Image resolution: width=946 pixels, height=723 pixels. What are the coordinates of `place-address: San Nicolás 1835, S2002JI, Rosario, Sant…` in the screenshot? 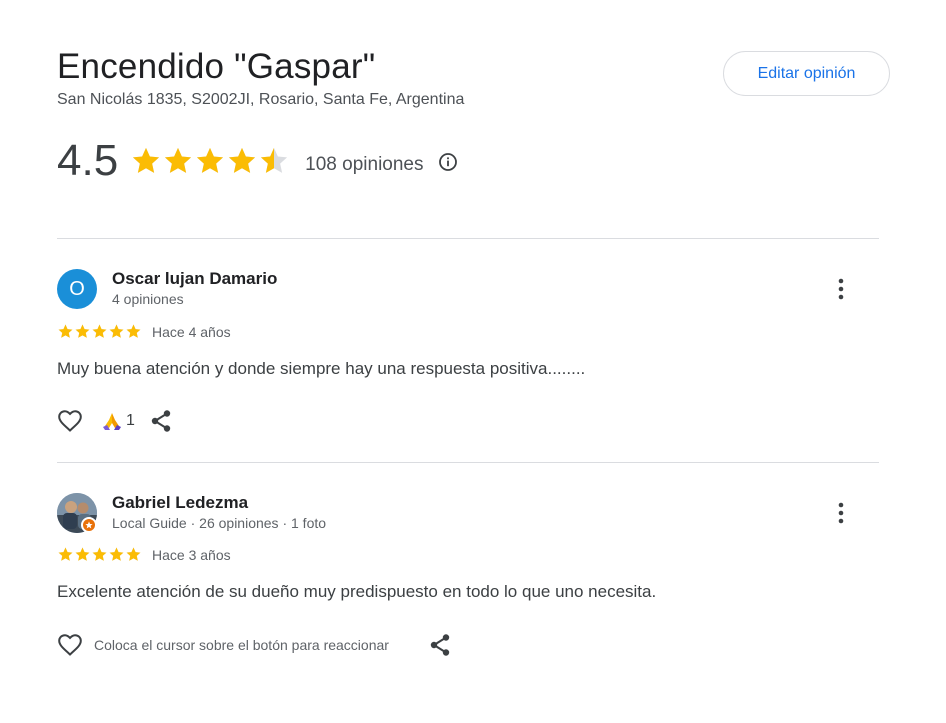 It's located at (261, 99).